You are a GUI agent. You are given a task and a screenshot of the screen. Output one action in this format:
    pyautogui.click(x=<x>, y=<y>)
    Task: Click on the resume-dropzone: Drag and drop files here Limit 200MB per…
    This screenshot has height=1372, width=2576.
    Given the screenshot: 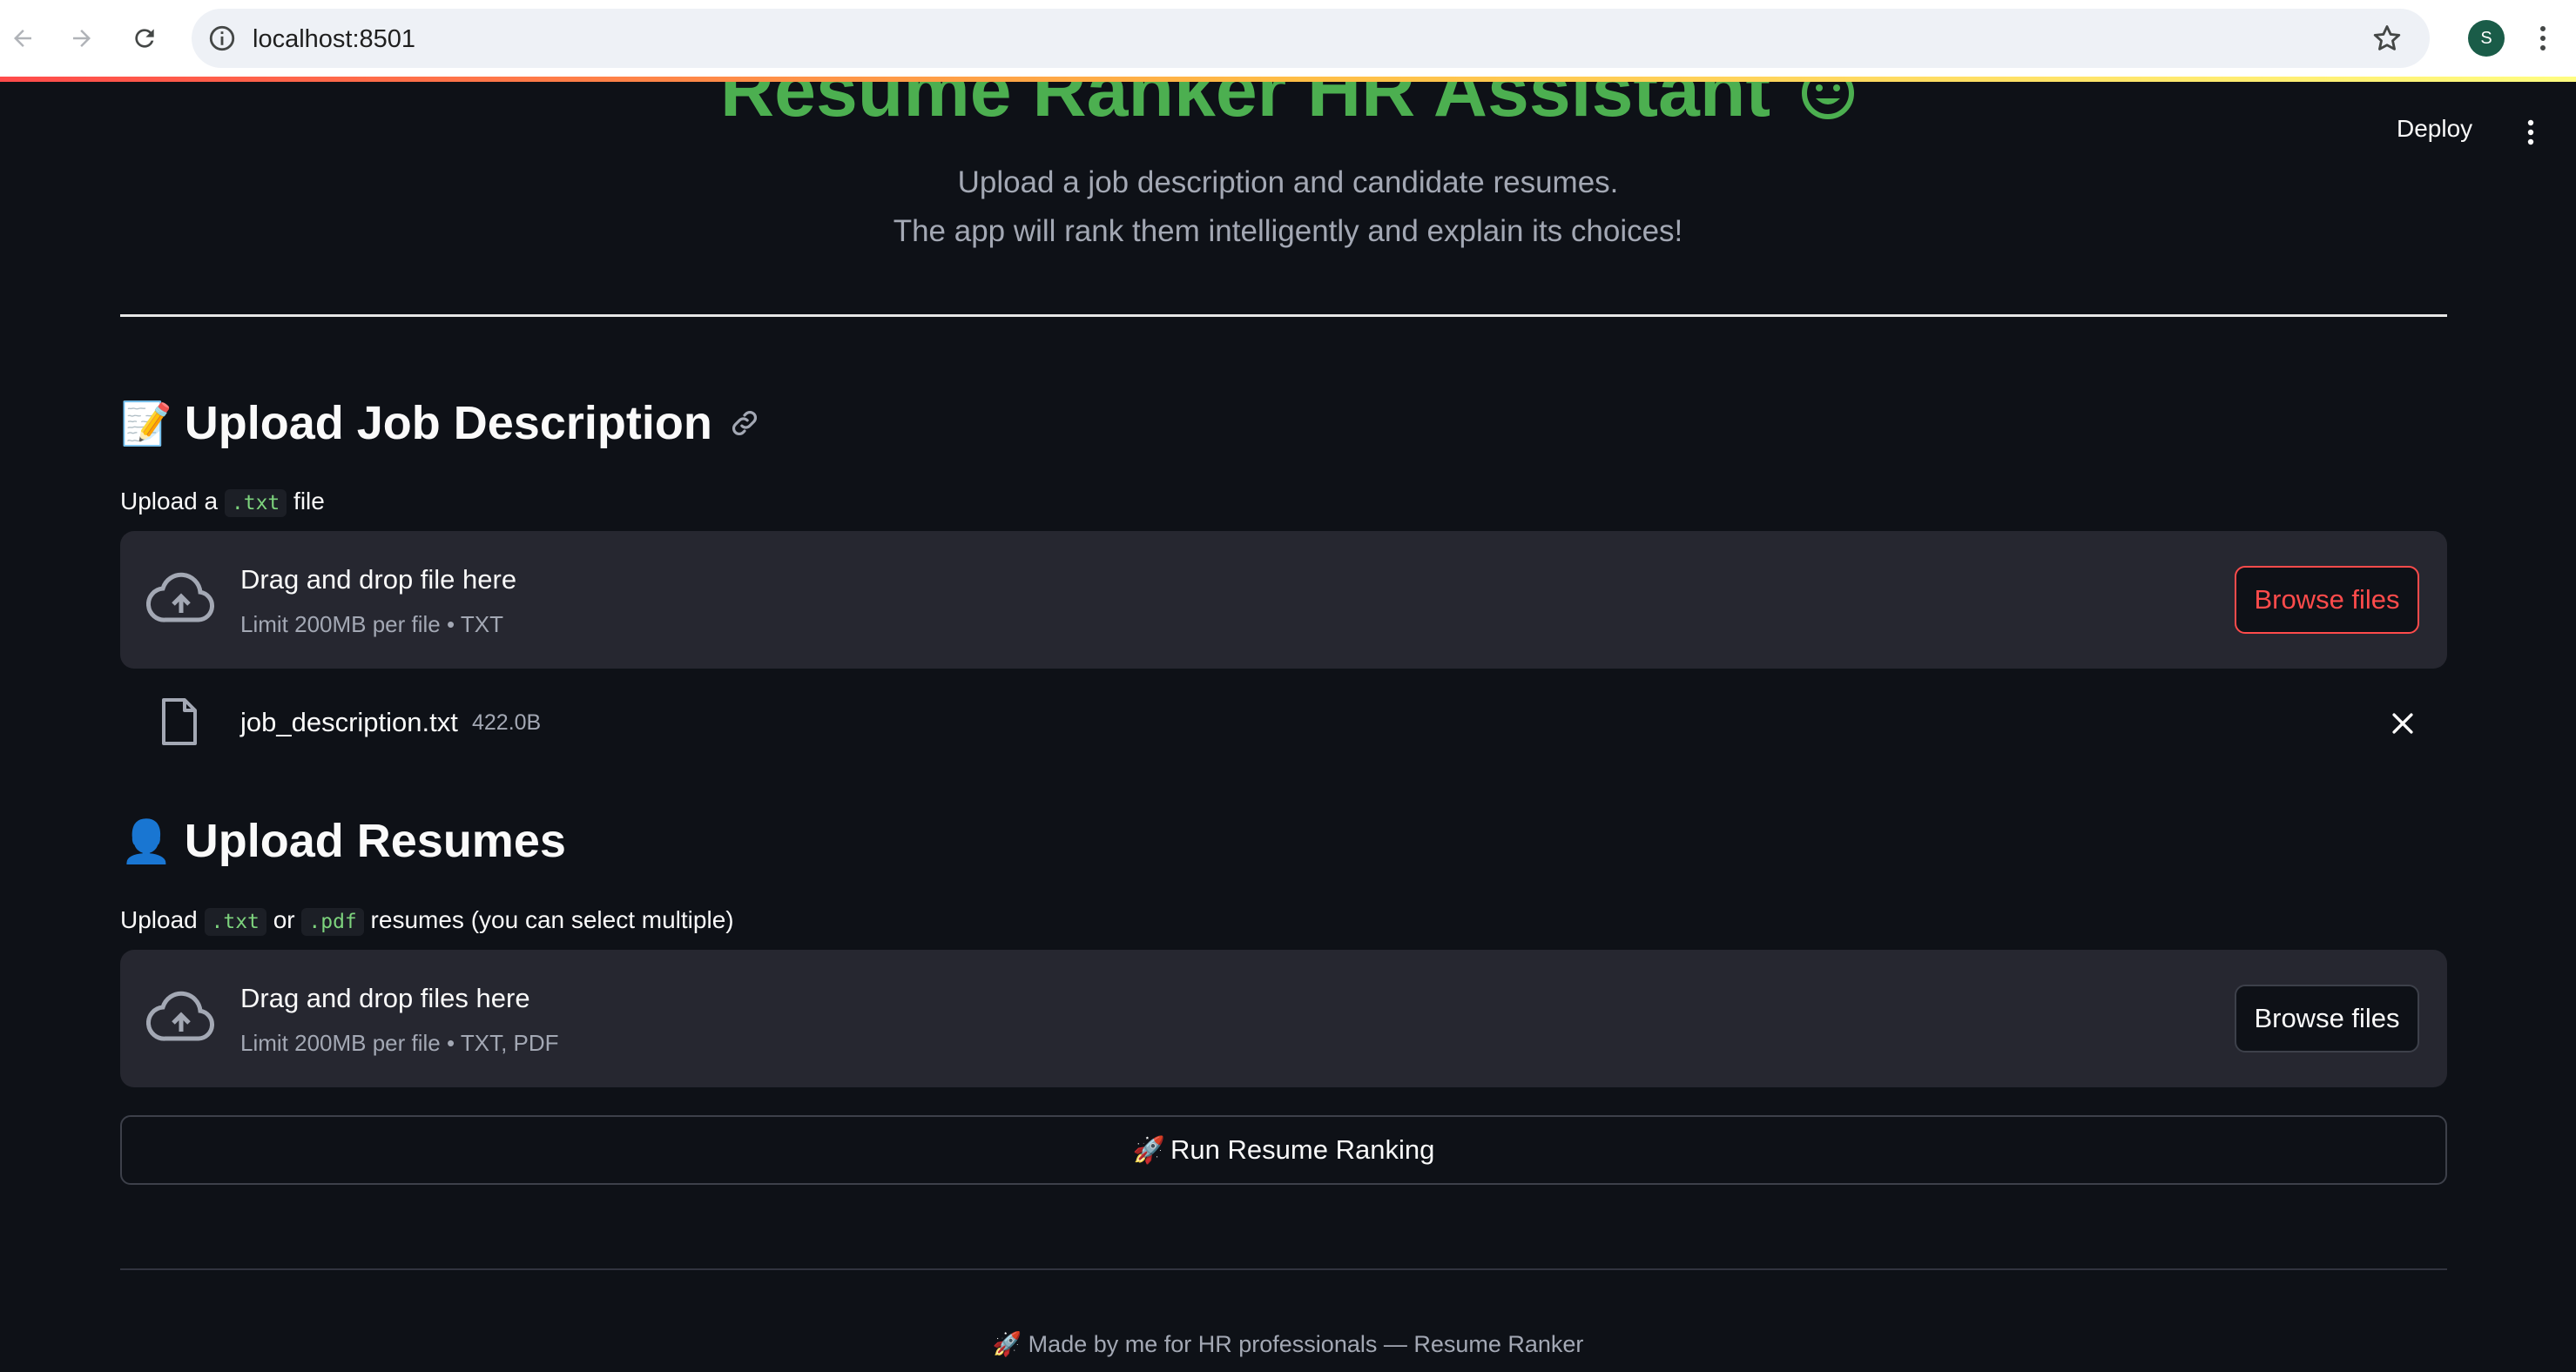 What is the action you would take?
    pyautogui.click(x=1284, y=1018)
    